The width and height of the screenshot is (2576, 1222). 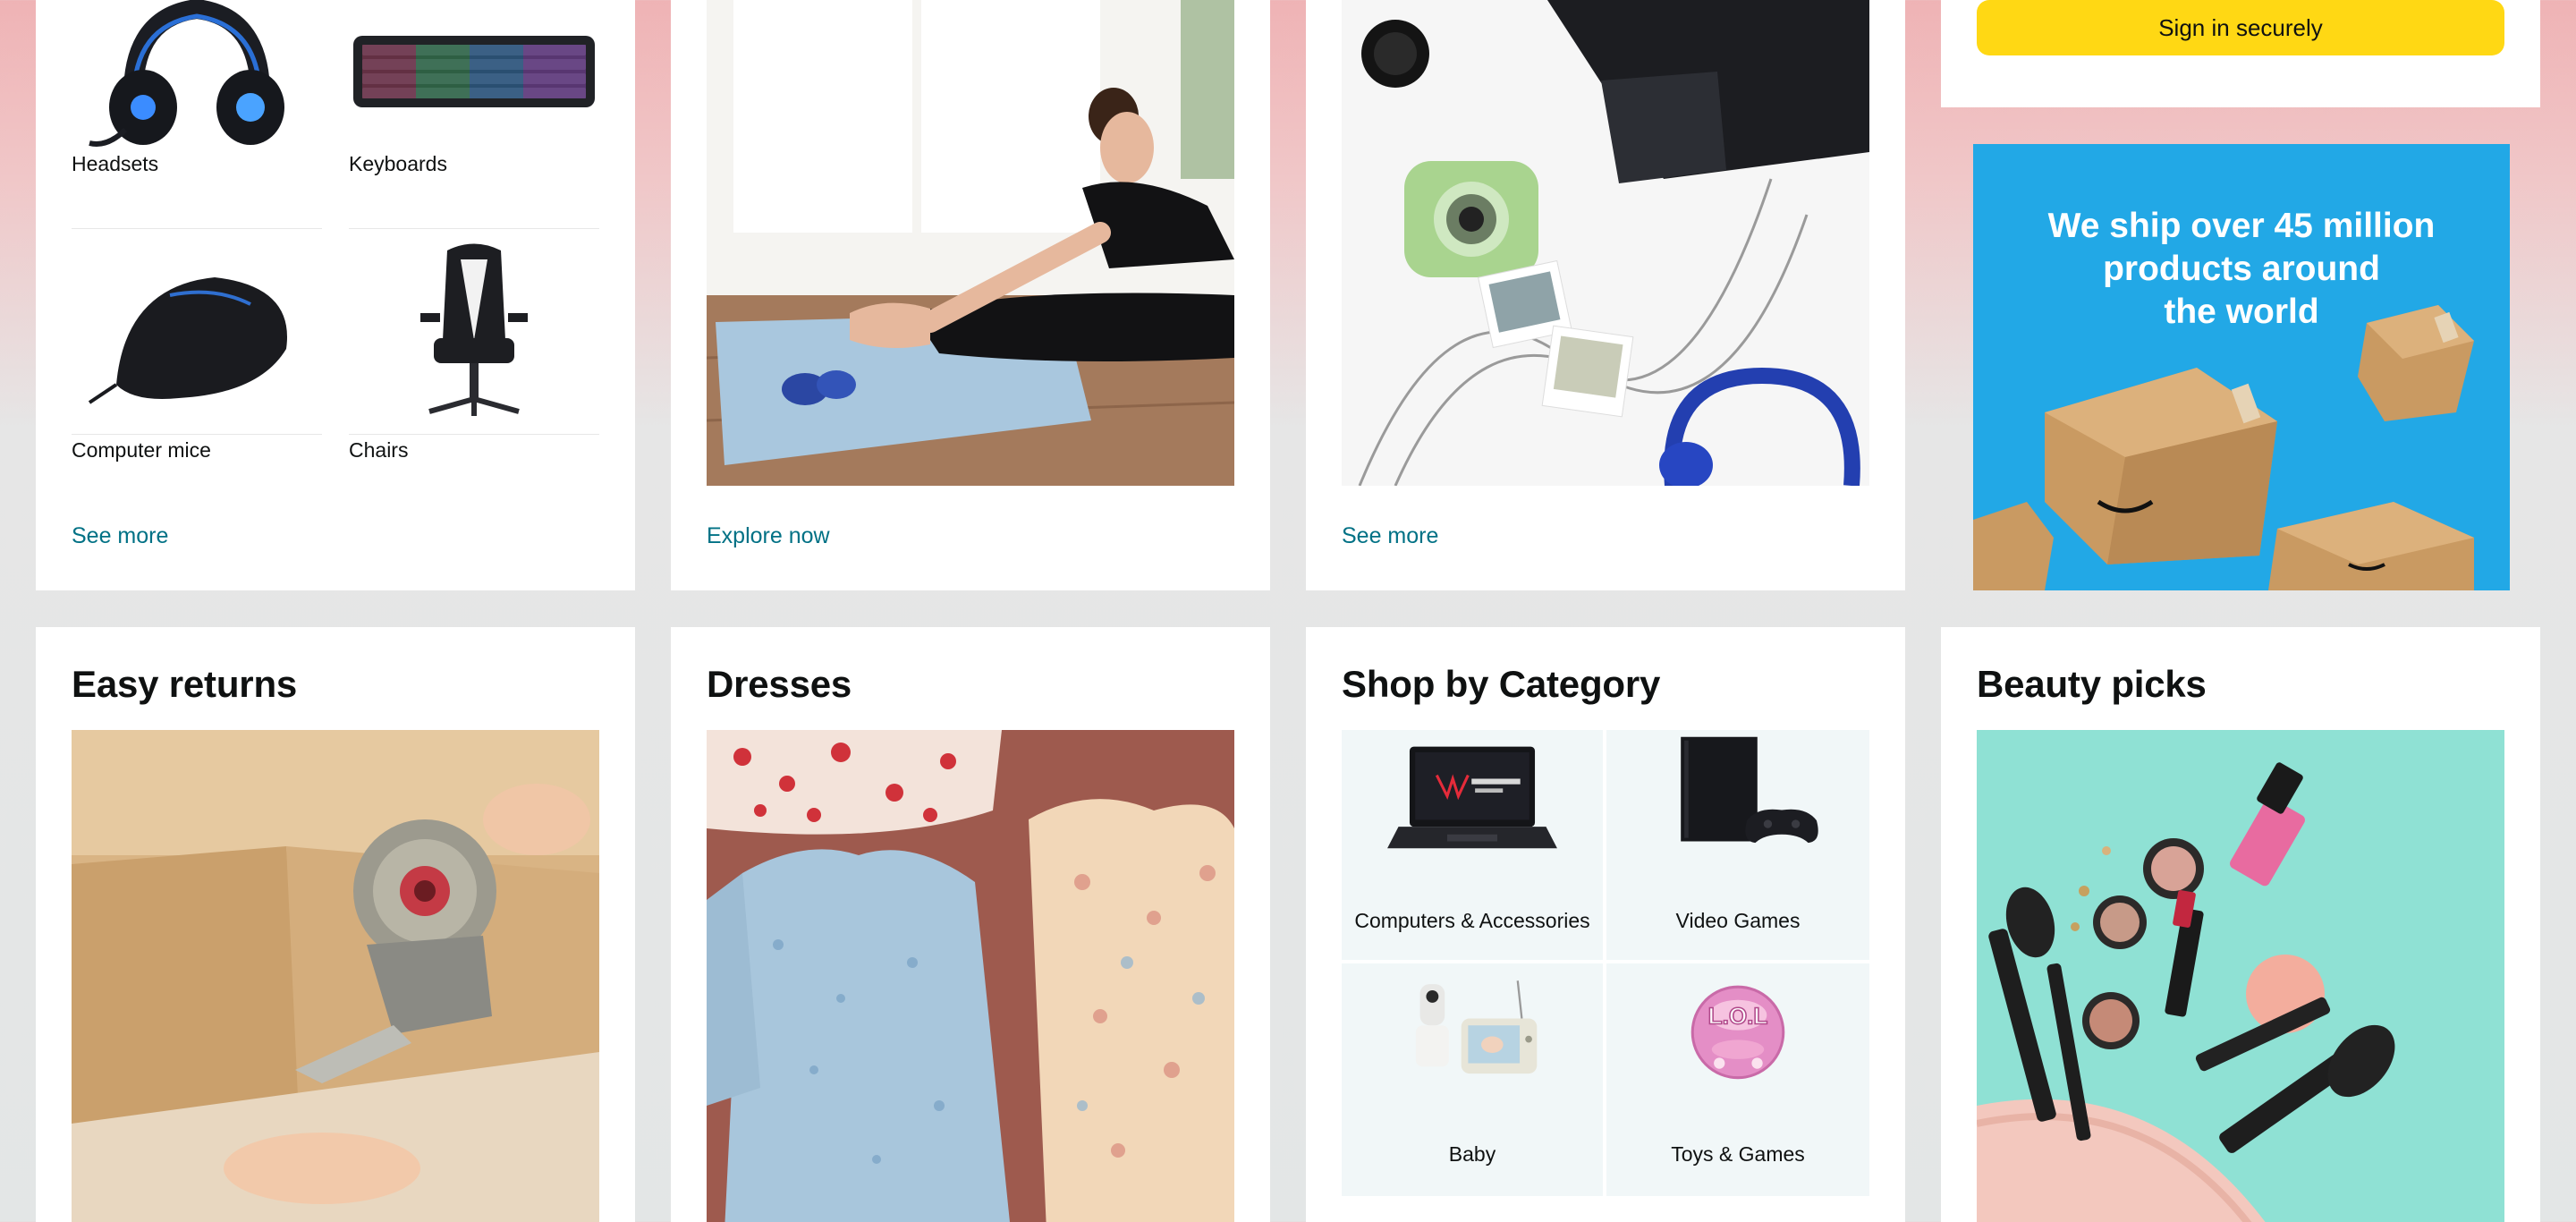 What do you see at coordinates (378, 450) in the screenshot?
I see `tile-label-chairs: Chairs` at bounding box center [378, 450].